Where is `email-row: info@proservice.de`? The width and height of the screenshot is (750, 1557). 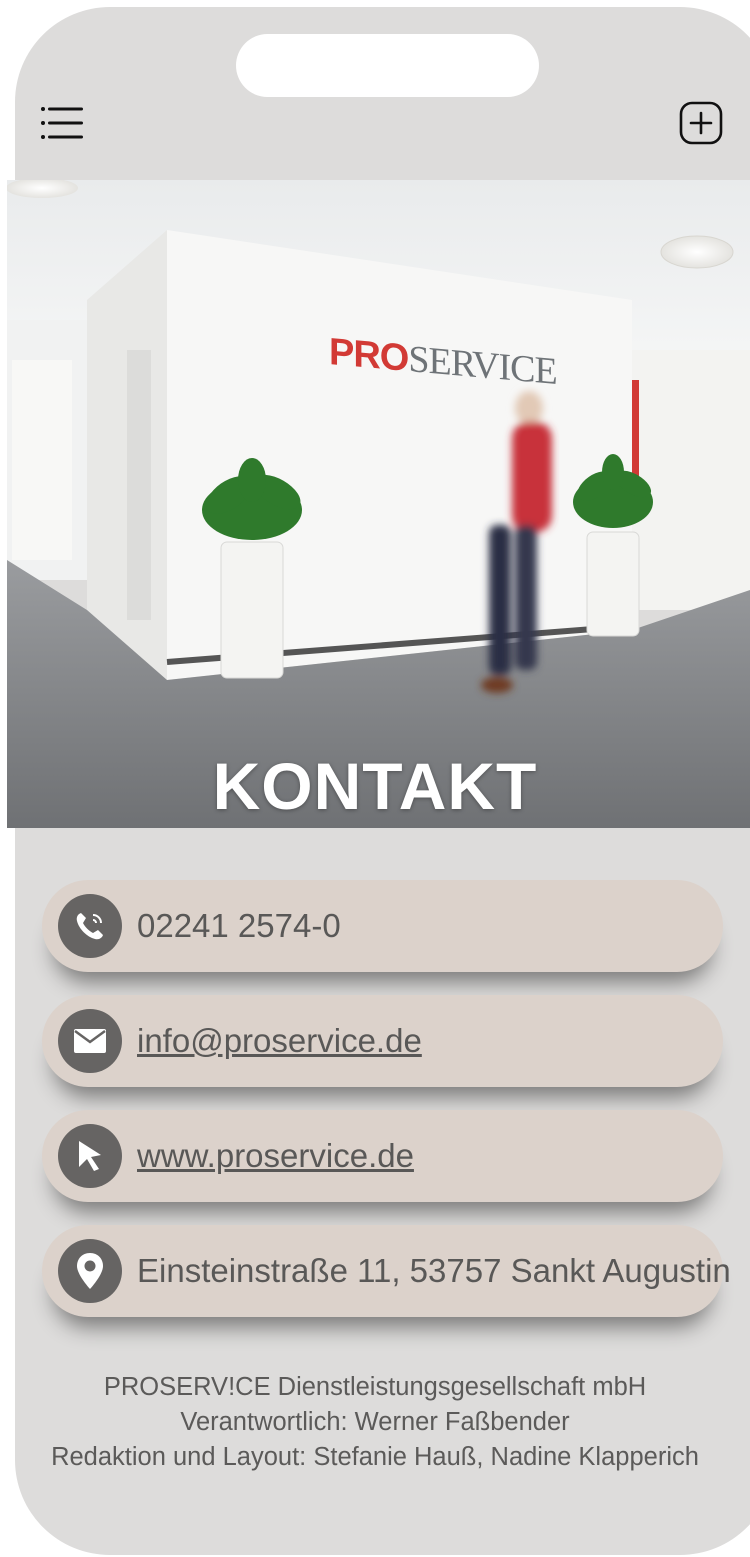
email-row: info@proservice.de is located at coordinates (382, 1041).